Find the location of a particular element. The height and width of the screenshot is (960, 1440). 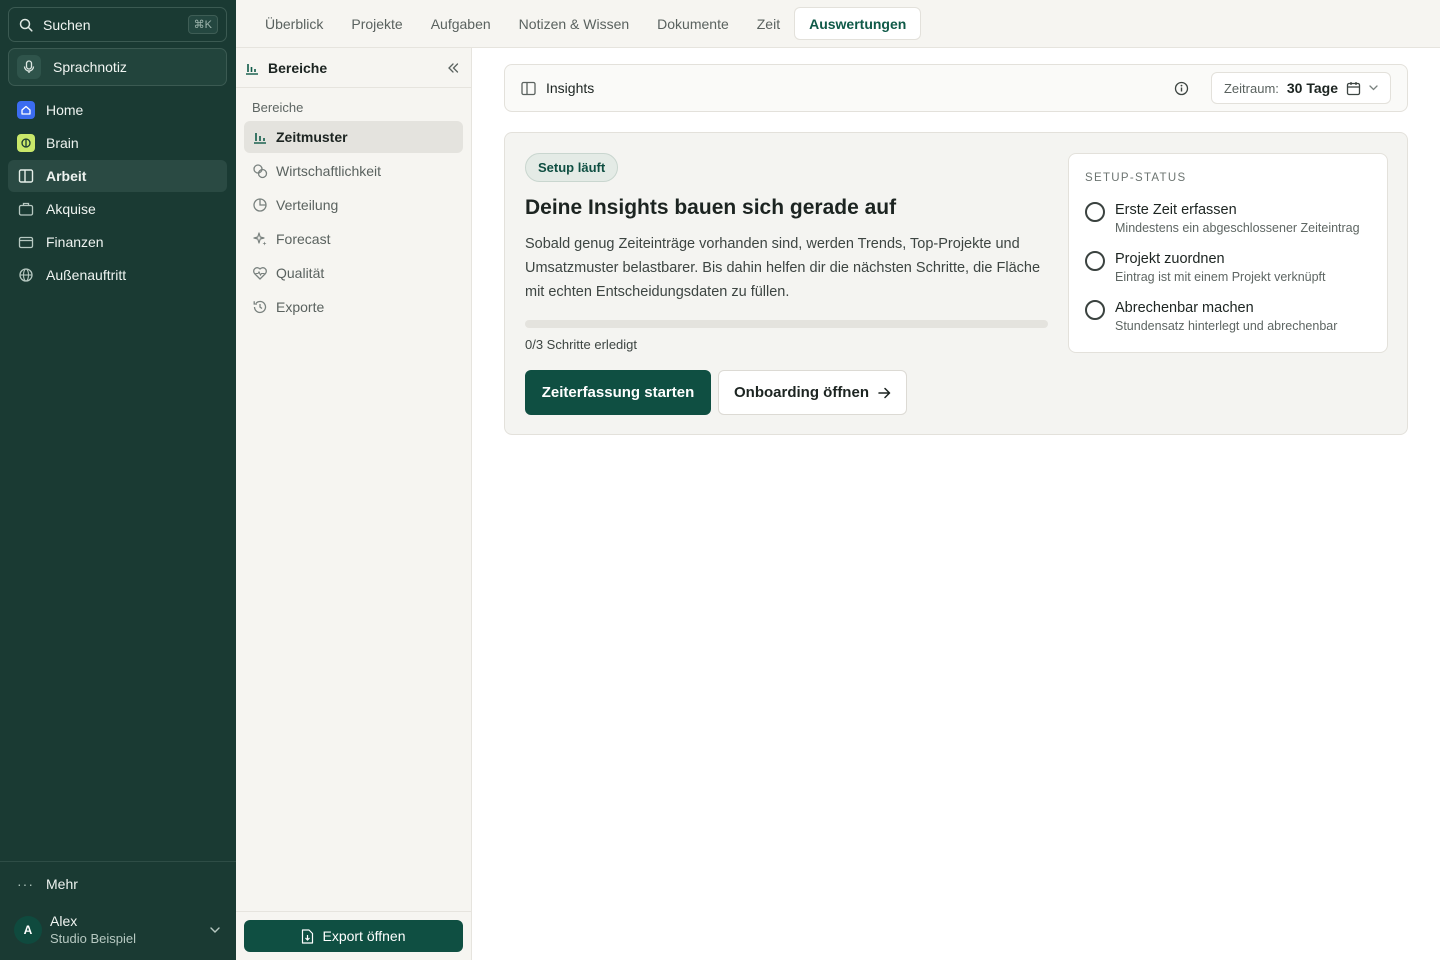

arrow-right-icon is located at coordinates (884, 393).